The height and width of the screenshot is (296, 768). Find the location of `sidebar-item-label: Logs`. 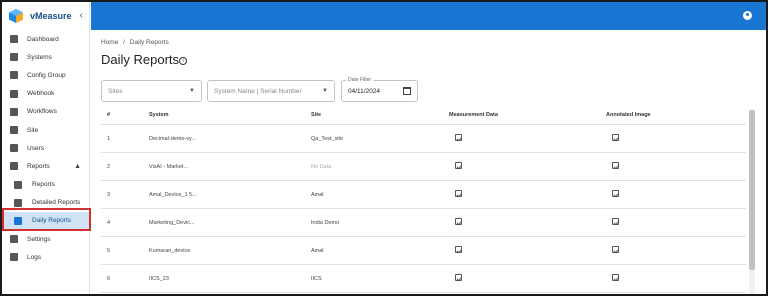

sidebar-item-label: Logs is located at coordinates (34, 257).